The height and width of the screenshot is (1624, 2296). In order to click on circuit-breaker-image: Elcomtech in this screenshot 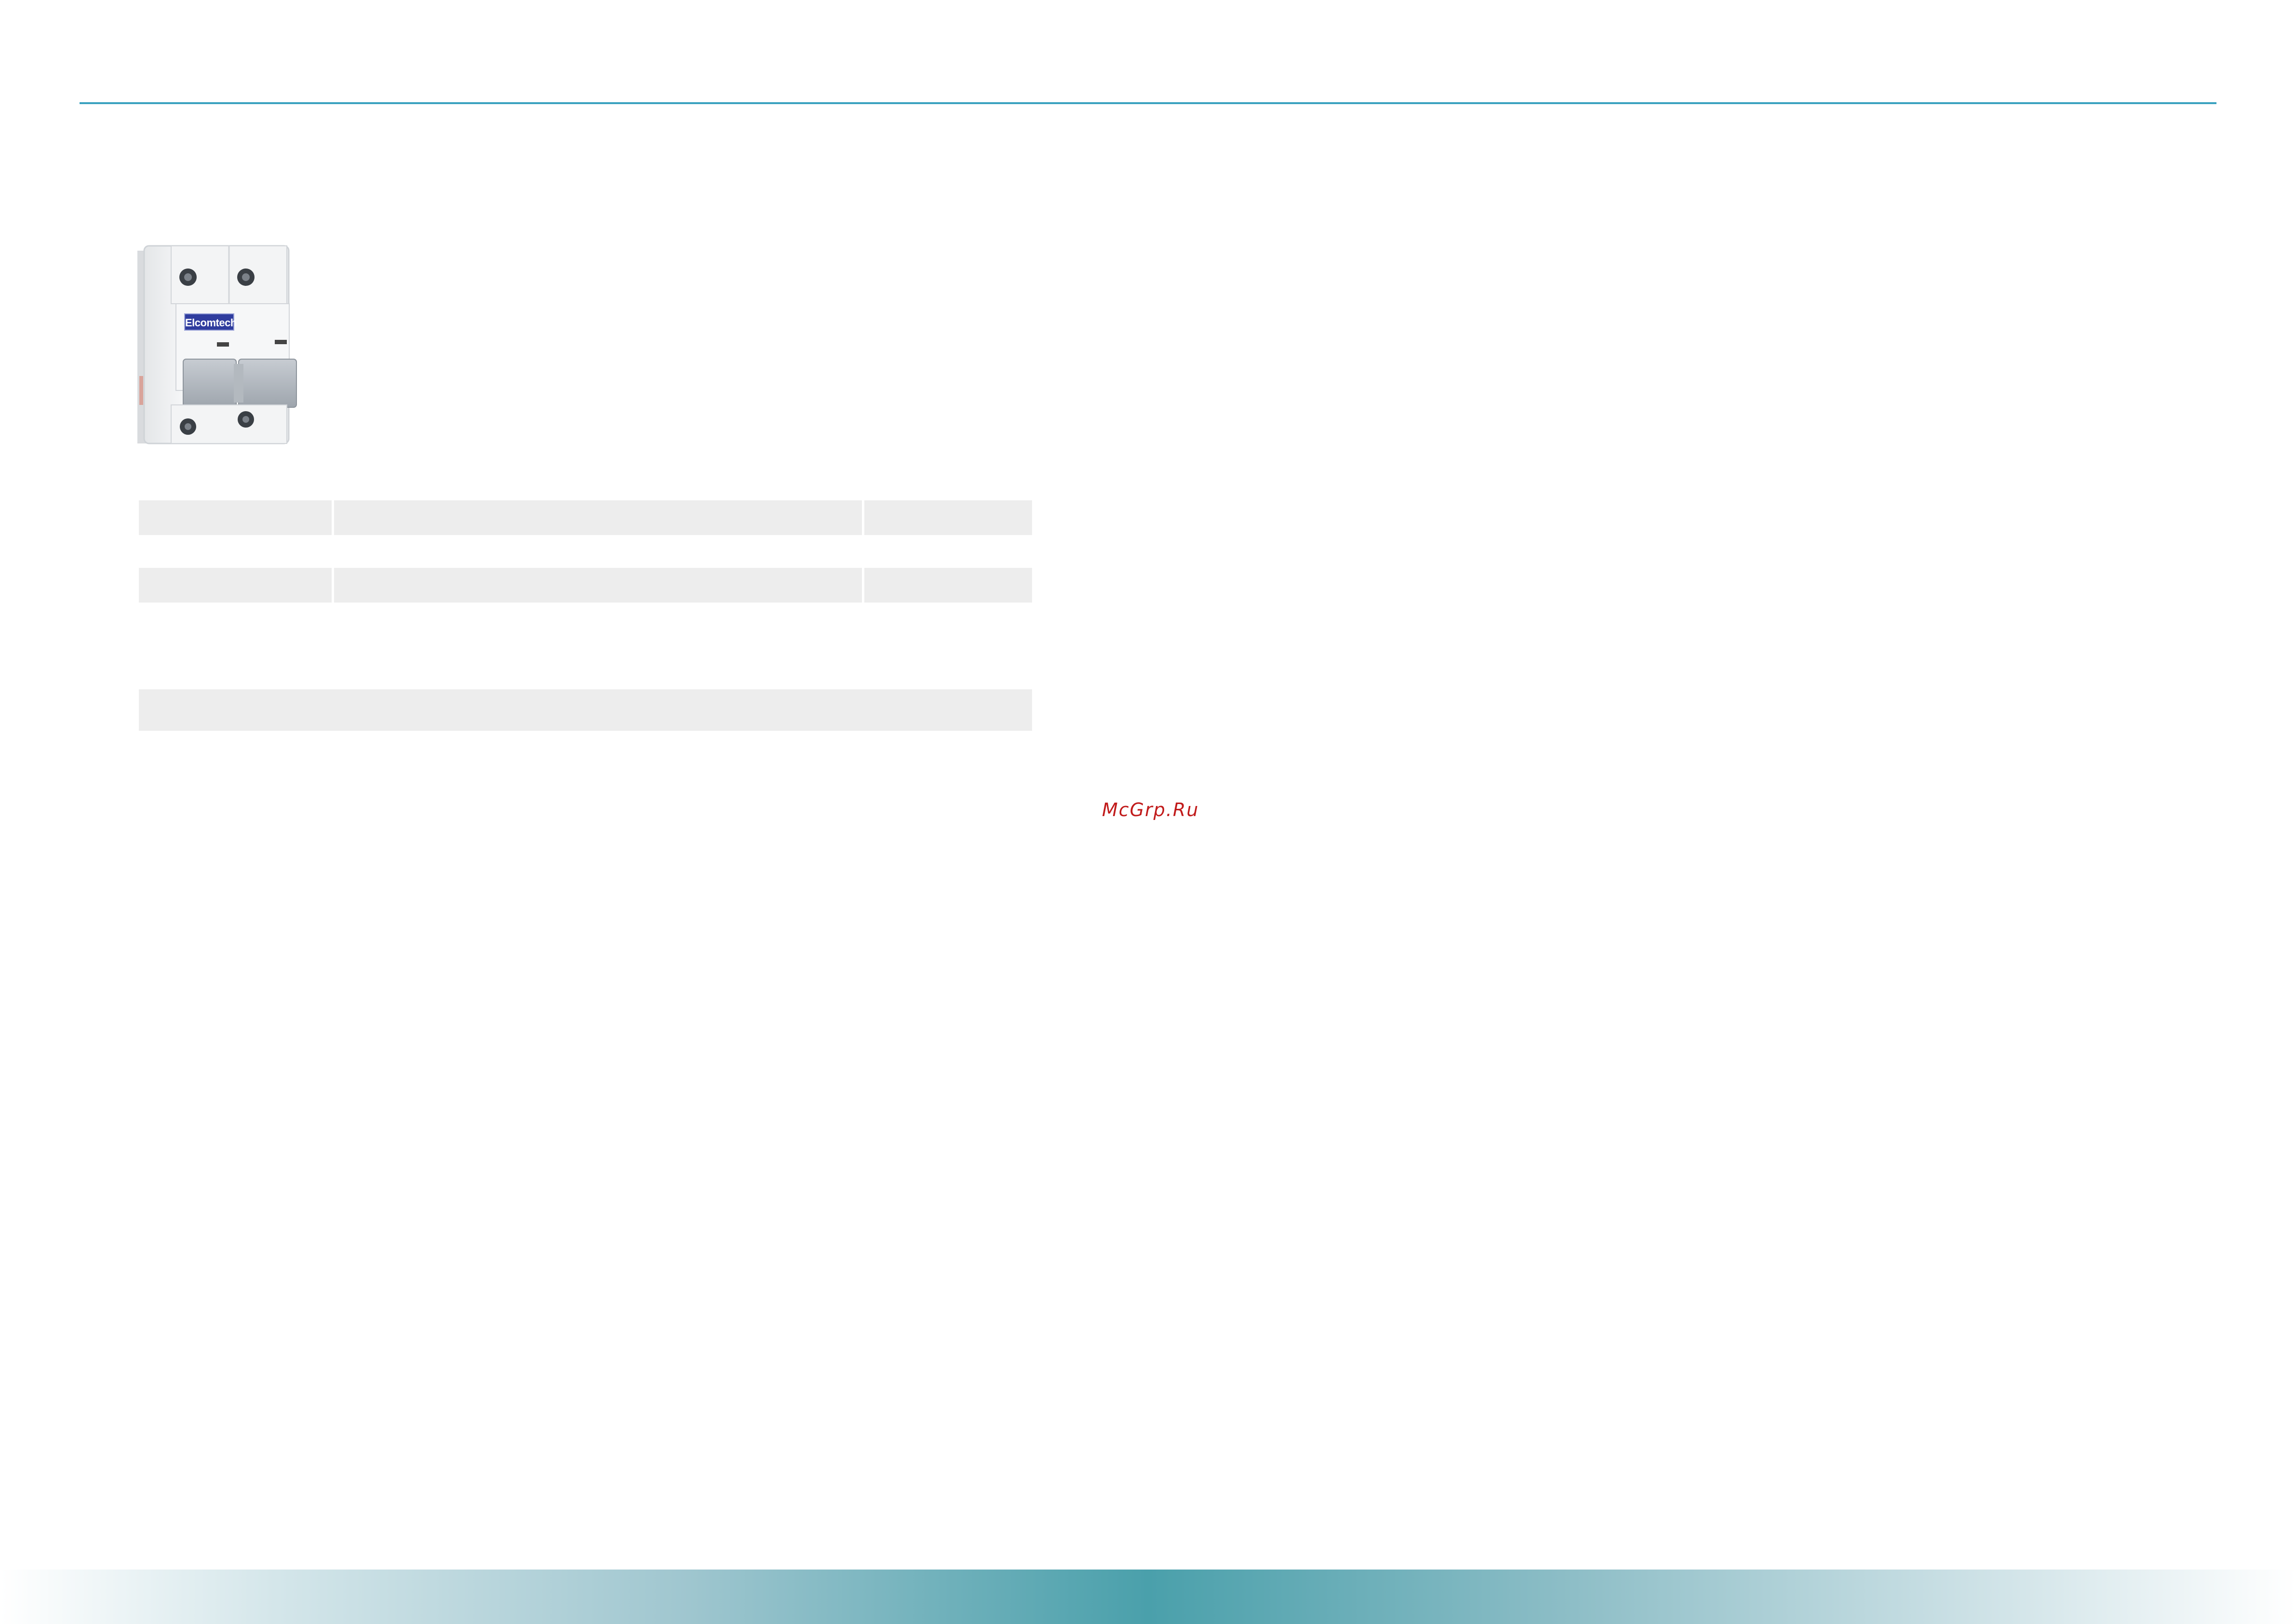, I will do `click(221, 346)`.